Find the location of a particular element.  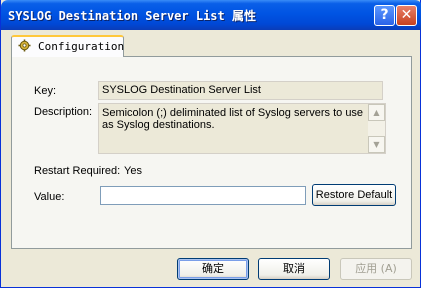

help-icon: ? is located at coordinates (384, 15).